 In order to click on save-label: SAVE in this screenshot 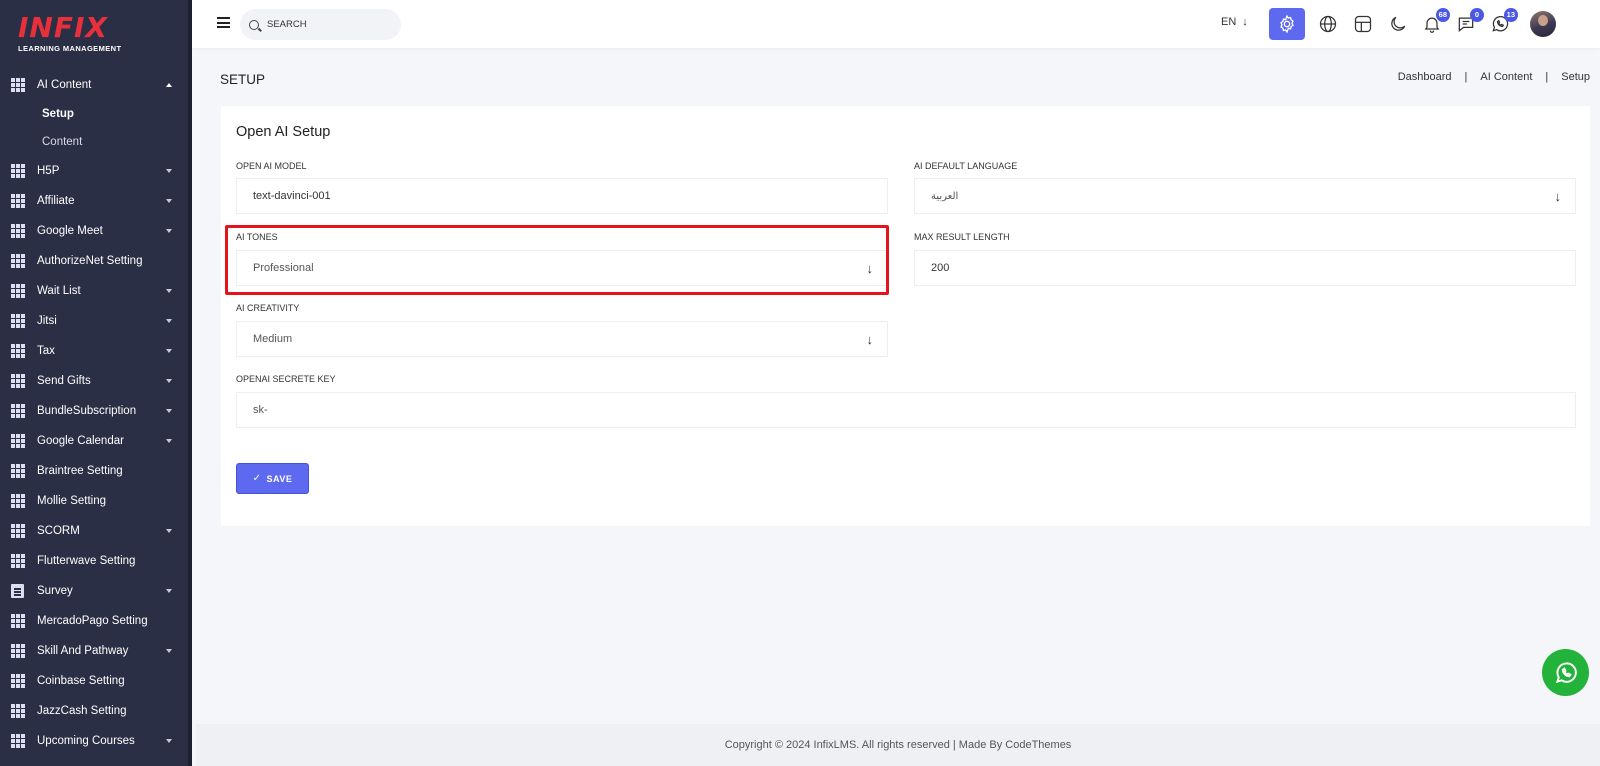, I will do `click(279, 478)`.